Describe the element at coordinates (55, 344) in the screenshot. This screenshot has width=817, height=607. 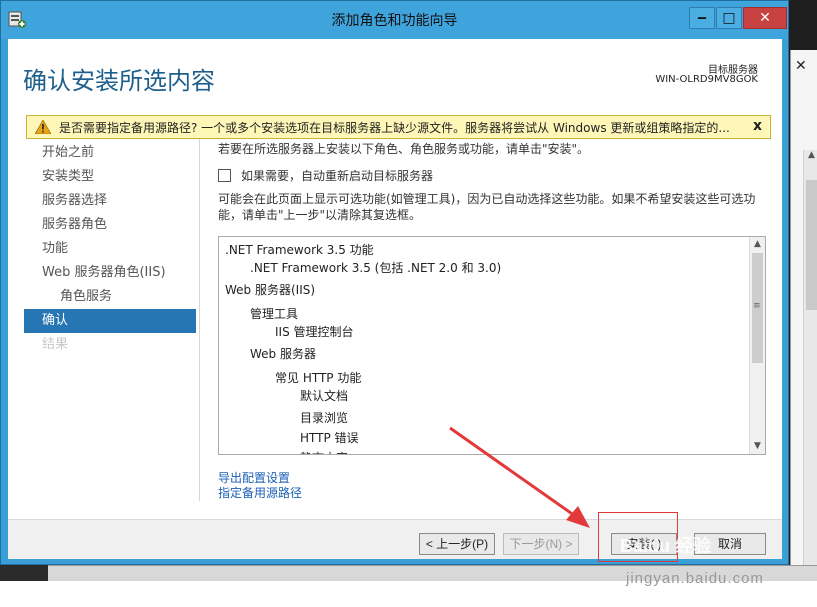
I see `nav-item-8: 结果` at that location.